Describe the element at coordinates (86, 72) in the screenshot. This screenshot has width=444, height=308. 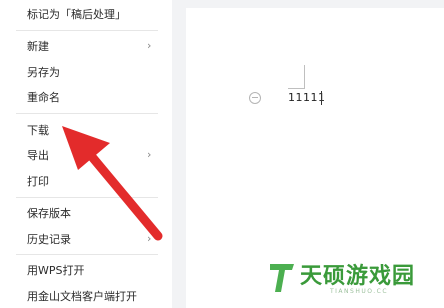
I see `menu-item-save-as: 另存为` at that location.